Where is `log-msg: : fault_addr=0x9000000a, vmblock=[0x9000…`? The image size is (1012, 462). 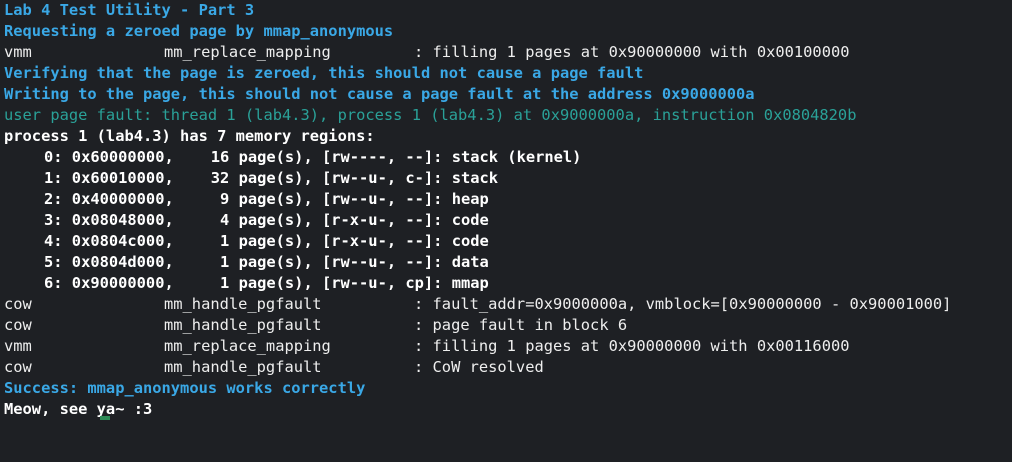 log-msg: : fault_addr=0x9000000a, vmblock=[0x9000… is located at coordinates (683, 304).